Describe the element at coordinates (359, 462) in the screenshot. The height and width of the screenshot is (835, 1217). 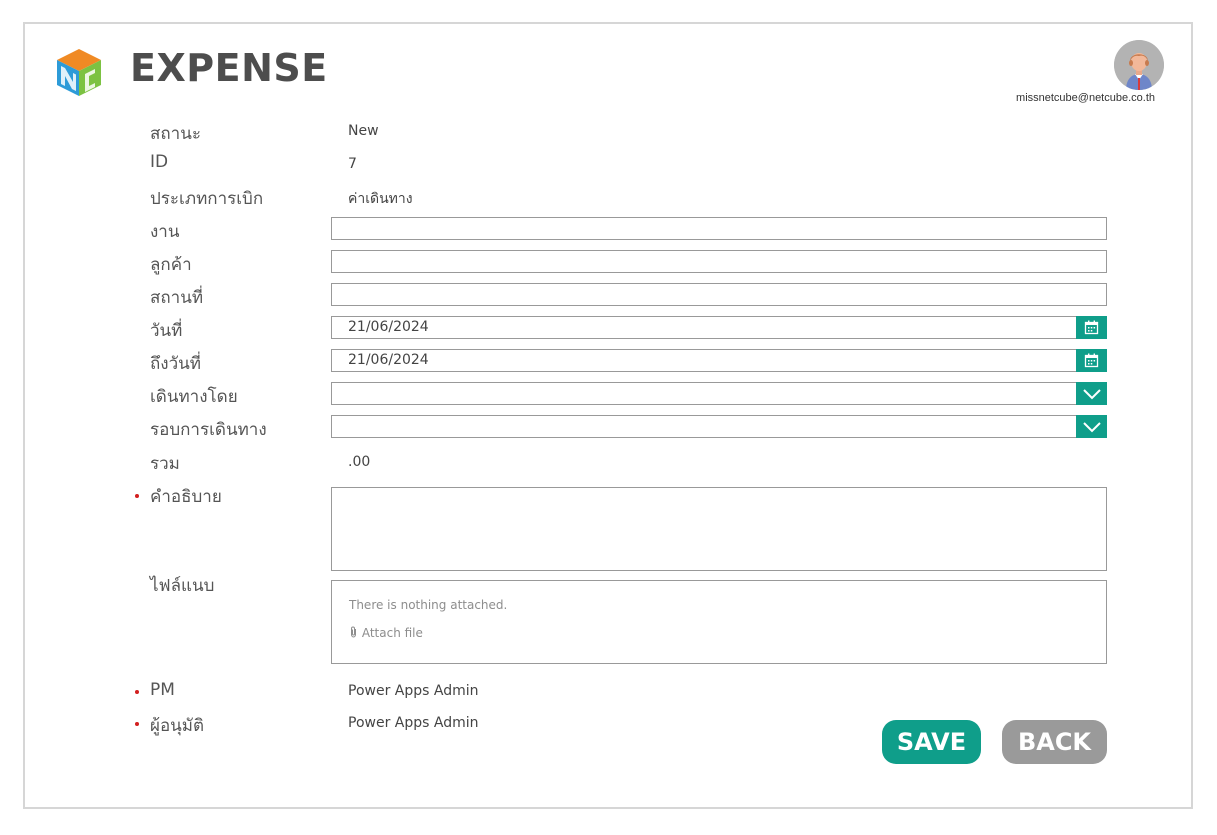
I see `total-value: .00` at that location.